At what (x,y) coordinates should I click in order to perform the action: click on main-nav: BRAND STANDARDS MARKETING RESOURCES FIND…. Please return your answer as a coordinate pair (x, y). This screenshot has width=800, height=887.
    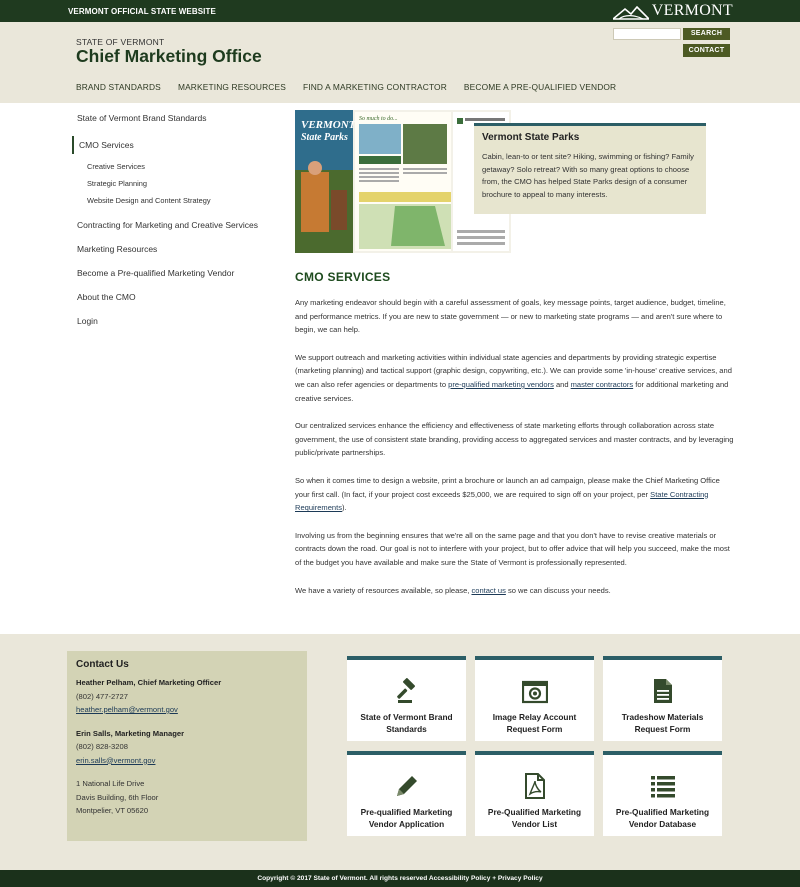
    Looking at the image, I should click on (346, 87).